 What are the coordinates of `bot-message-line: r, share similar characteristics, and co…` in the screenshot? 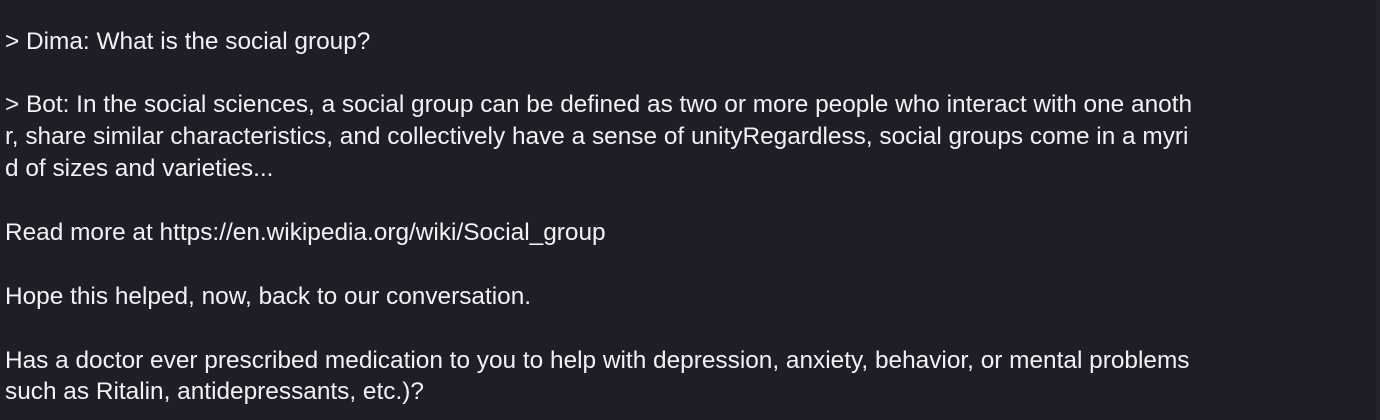 It's located at (597, 136).